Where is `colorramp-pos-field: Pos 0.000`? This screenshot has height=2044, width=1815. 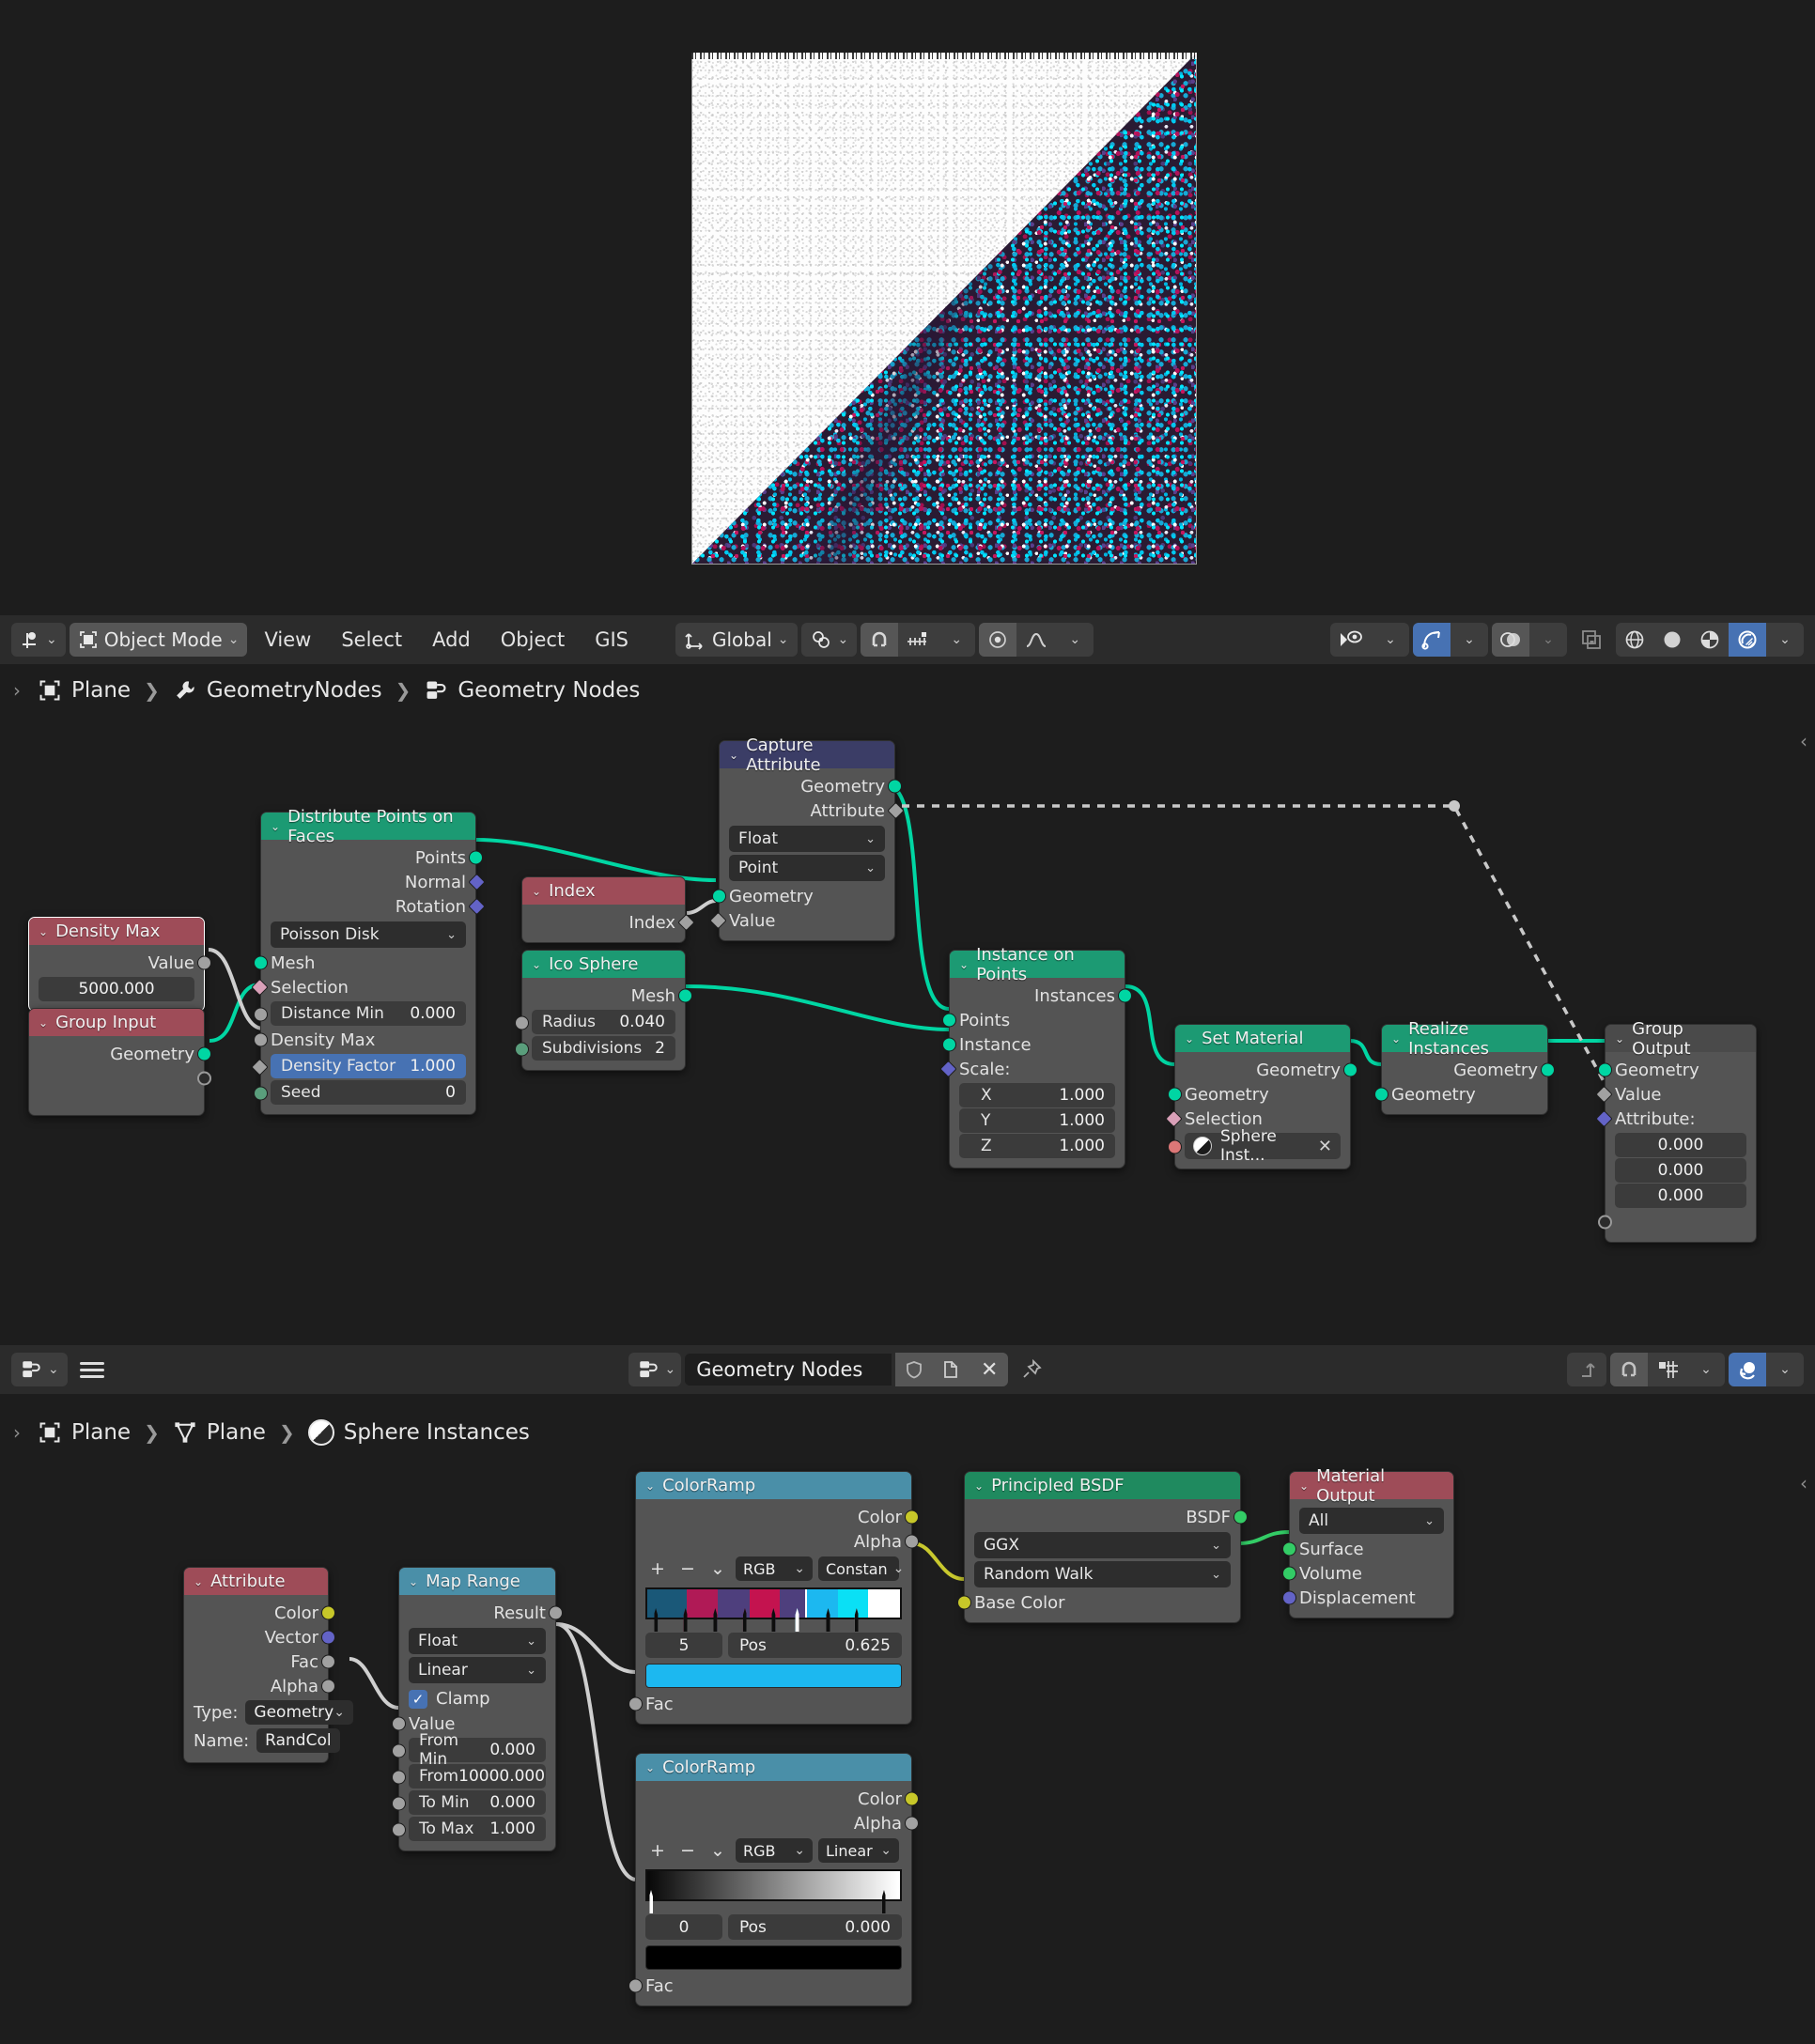
colorramp-pos-field: Pos 0.000 is located at coordinates (815, 1927).